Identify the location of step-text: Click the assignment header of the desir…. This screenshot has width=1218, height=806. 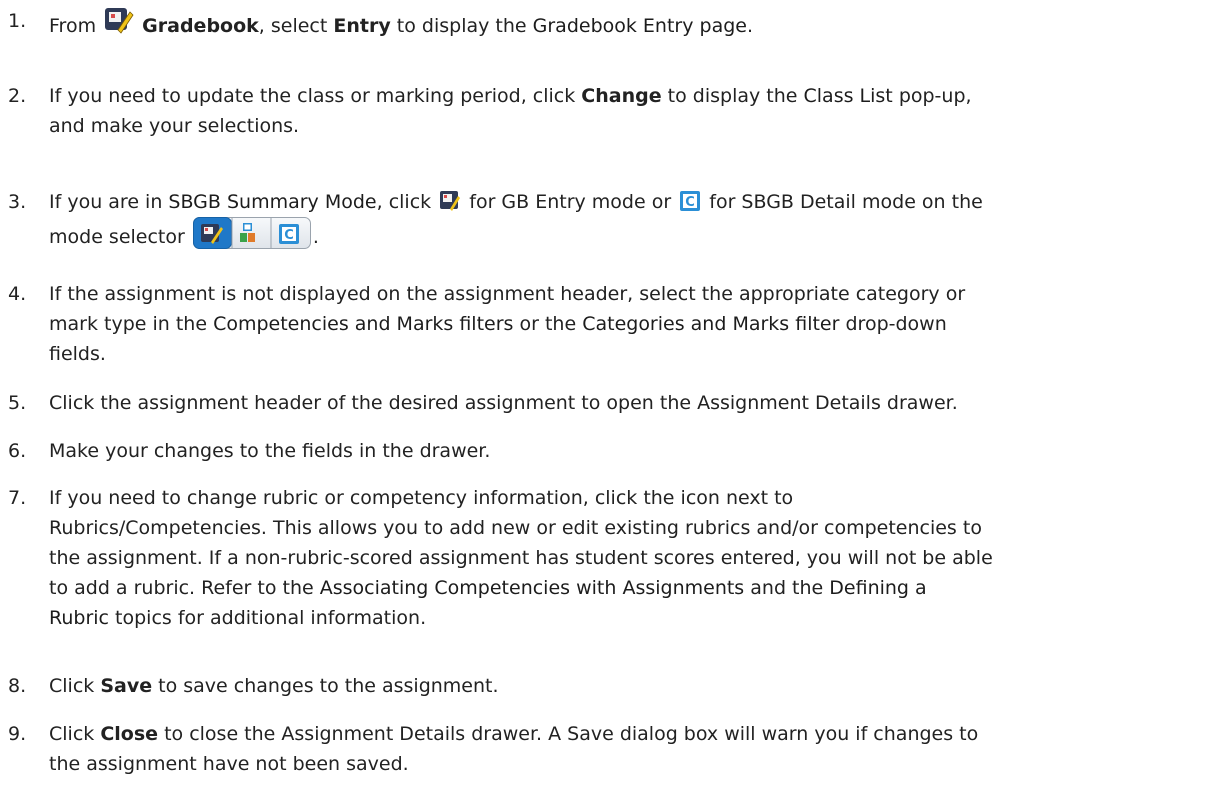
(503, 403).